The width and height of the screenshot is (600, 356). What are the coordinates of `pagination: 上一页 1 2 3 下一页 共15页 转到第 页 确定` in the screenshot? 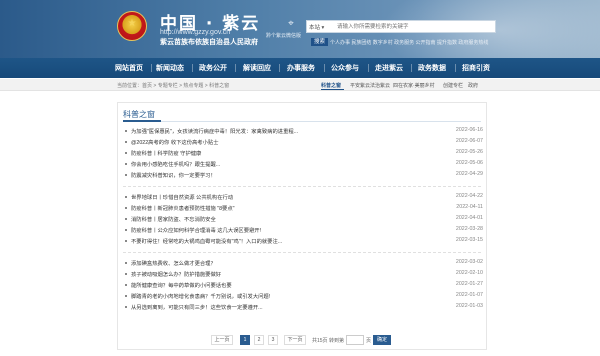 It's located at (303, 340).